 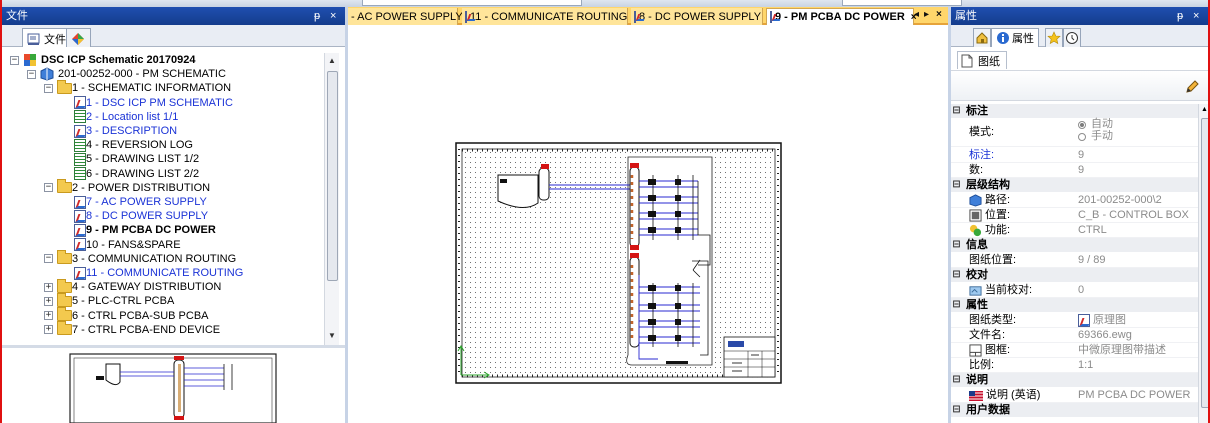 What do you see at coordinates (1074, 185) in the screenshot?
I see `property-category: ⊟ 层级结构` at bounding box center [1074, 185].